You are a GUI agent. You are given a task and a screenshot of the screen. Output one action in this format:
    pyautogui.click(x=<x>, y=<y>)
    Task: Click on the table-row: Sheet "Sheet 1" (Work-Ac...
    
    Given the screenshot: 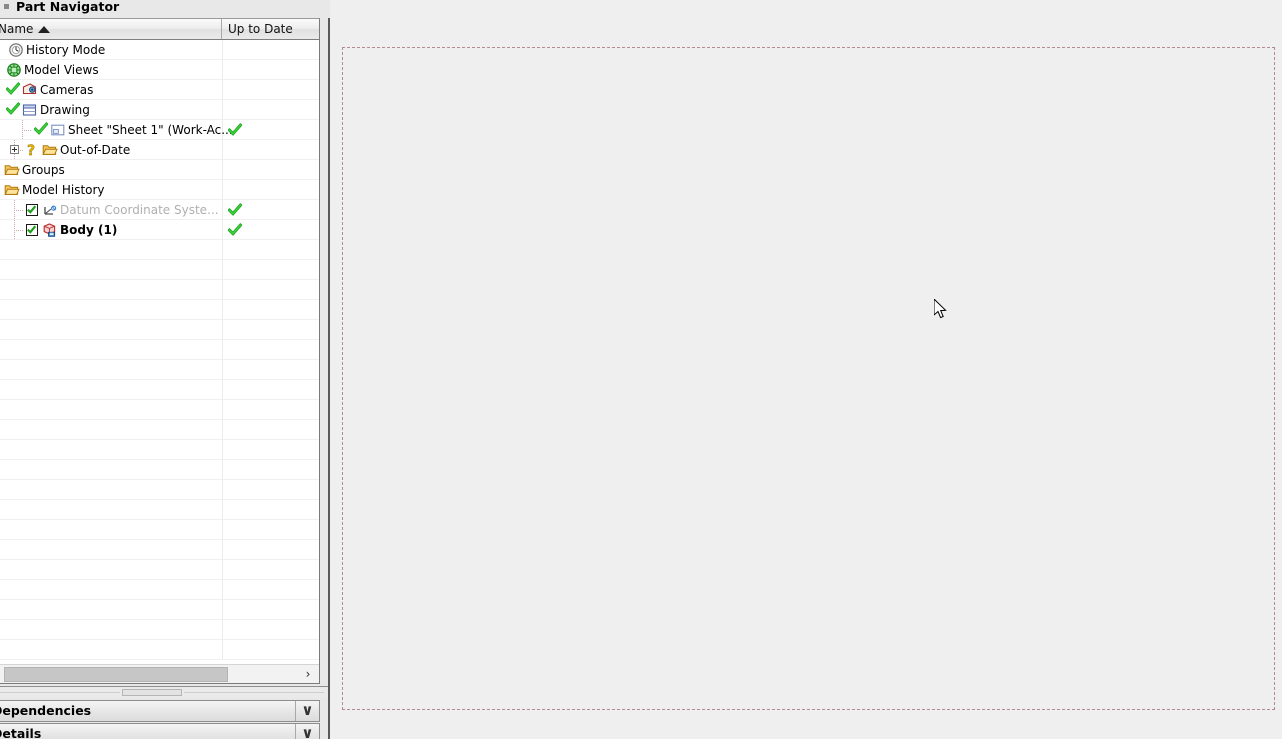 What is the action you would take?
    pyautogui.click(x=159, y=130)
    